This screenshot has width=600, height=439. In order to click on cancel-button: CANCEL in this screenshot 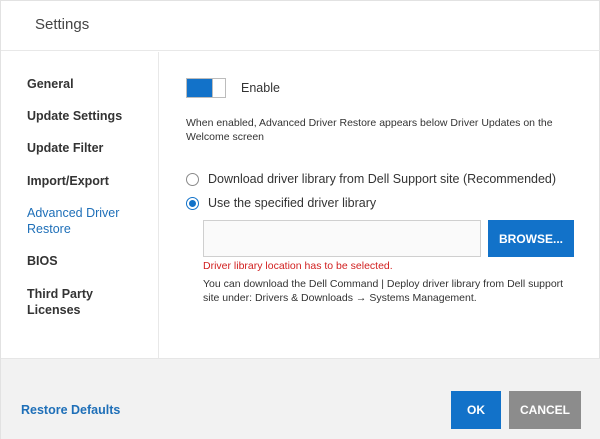, I will do `click(545, 410)`.